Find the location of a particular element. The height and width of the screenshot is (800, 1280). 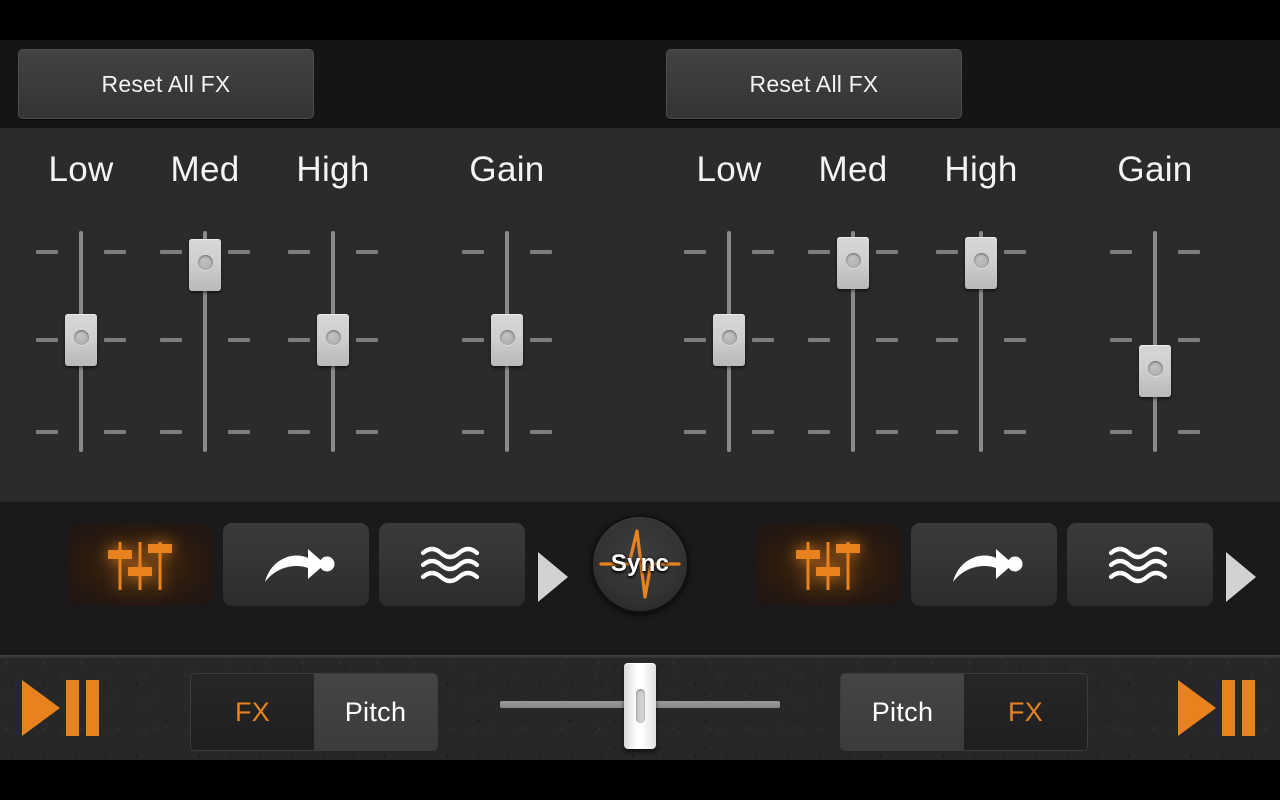

slider-left-high: High is located at coordinates (333, 315).